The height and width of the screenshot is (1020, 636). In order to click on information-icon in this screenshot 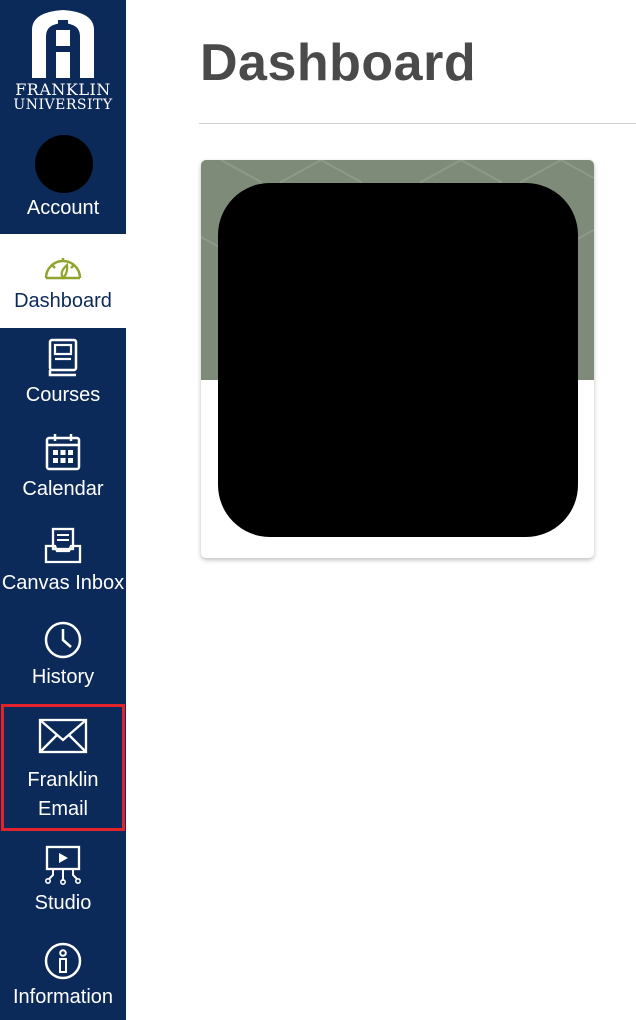, I will do `click(63, 961)`.